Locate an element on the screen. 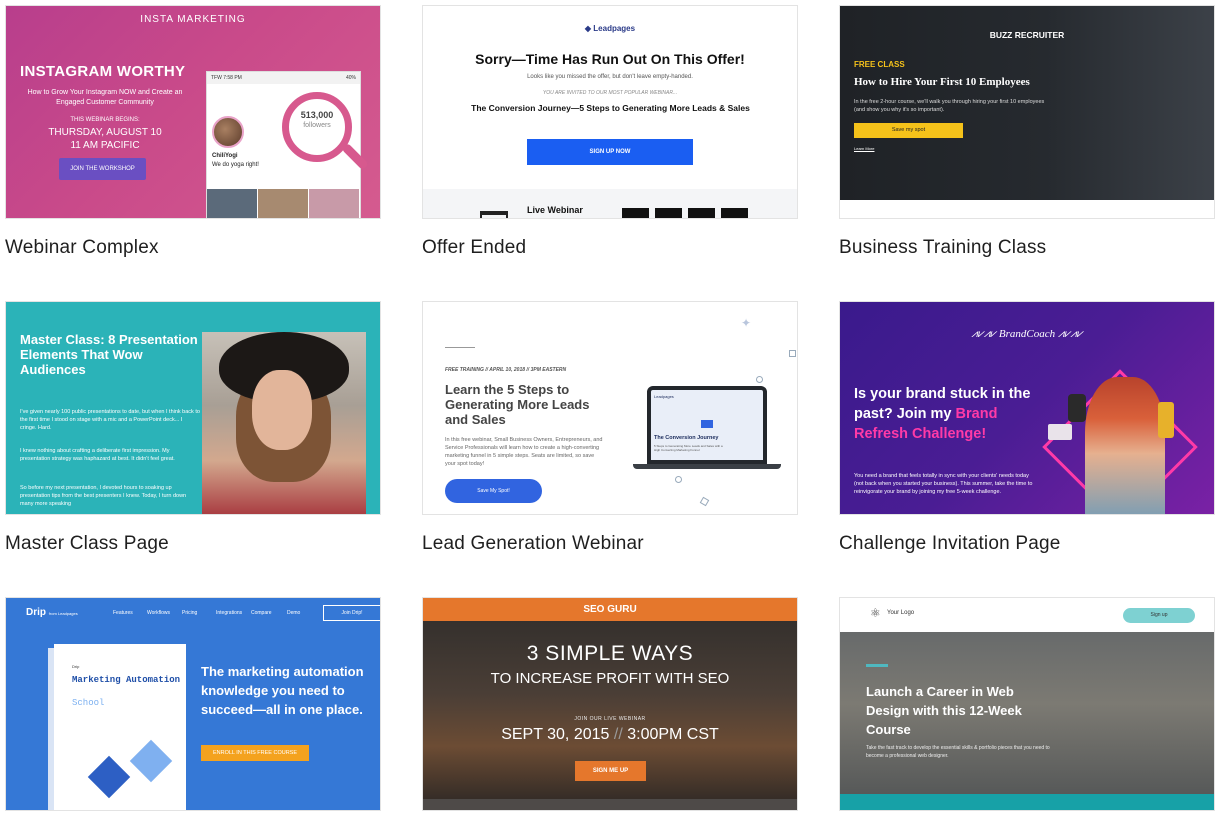 Image resolution: width=1219 pixels, height=819 pixels. zigzag-icon: ⩘⩗⩘⩗ is located at coordinates (985, 334).